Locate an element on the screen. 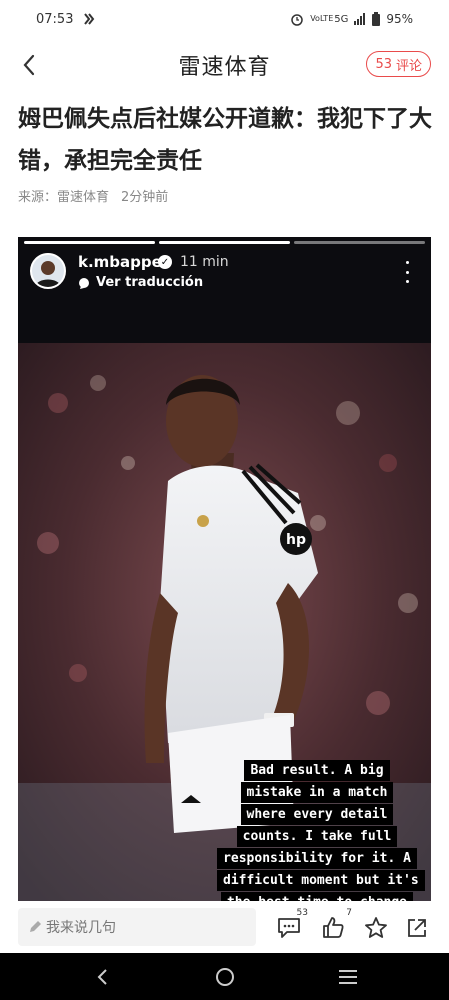 The height and width of the screenshot is (1000, 449). comment-label: 评论 is located at coordinates (408, 66).